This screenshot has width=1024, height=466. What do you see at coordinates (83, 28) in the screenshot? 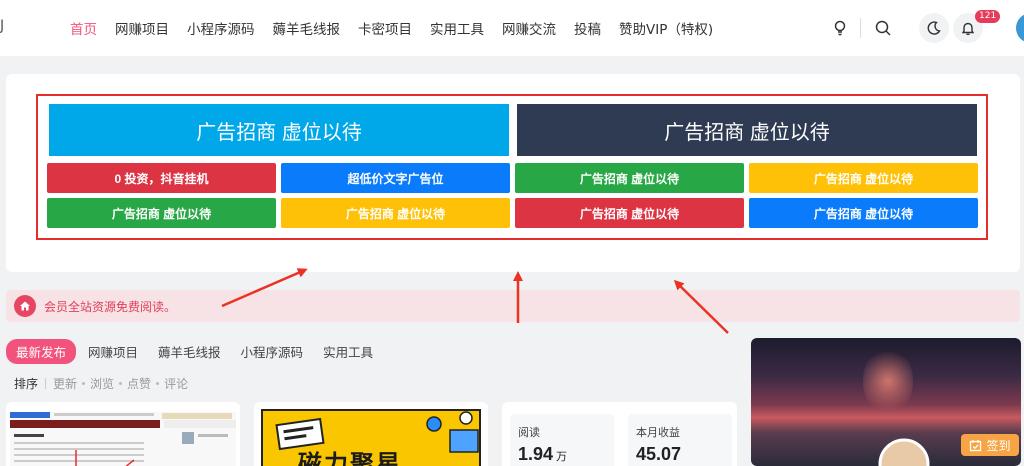
I see `nav-item-home: 首页` at bounding box center [83, 28].